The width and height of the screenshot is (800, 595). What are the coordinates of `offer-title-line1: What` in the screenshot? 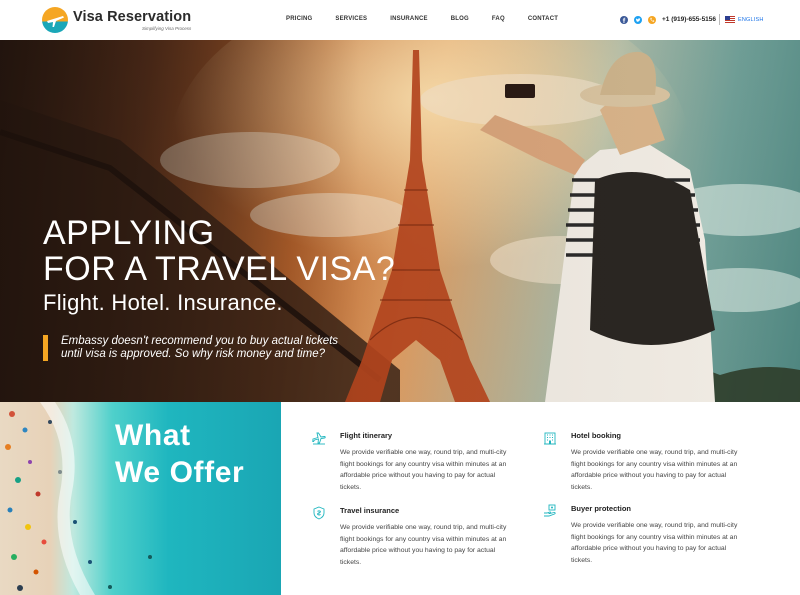 It's located at (153, 435).